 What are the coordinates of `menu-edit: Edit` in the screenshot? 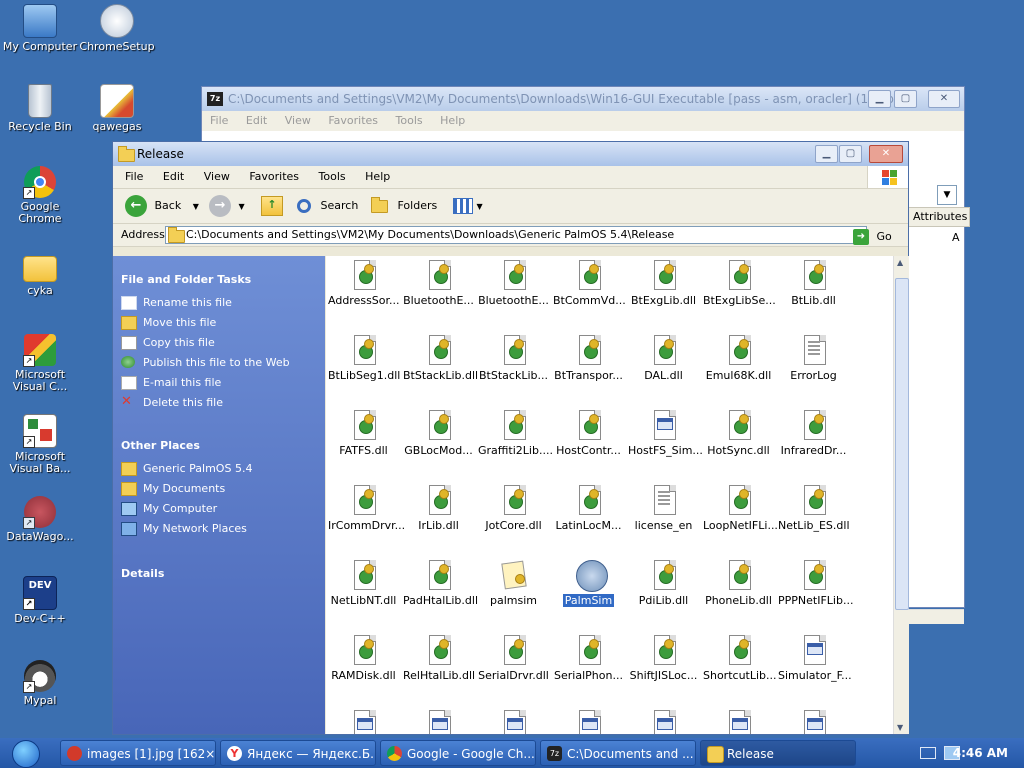 It's located at (173, 176).